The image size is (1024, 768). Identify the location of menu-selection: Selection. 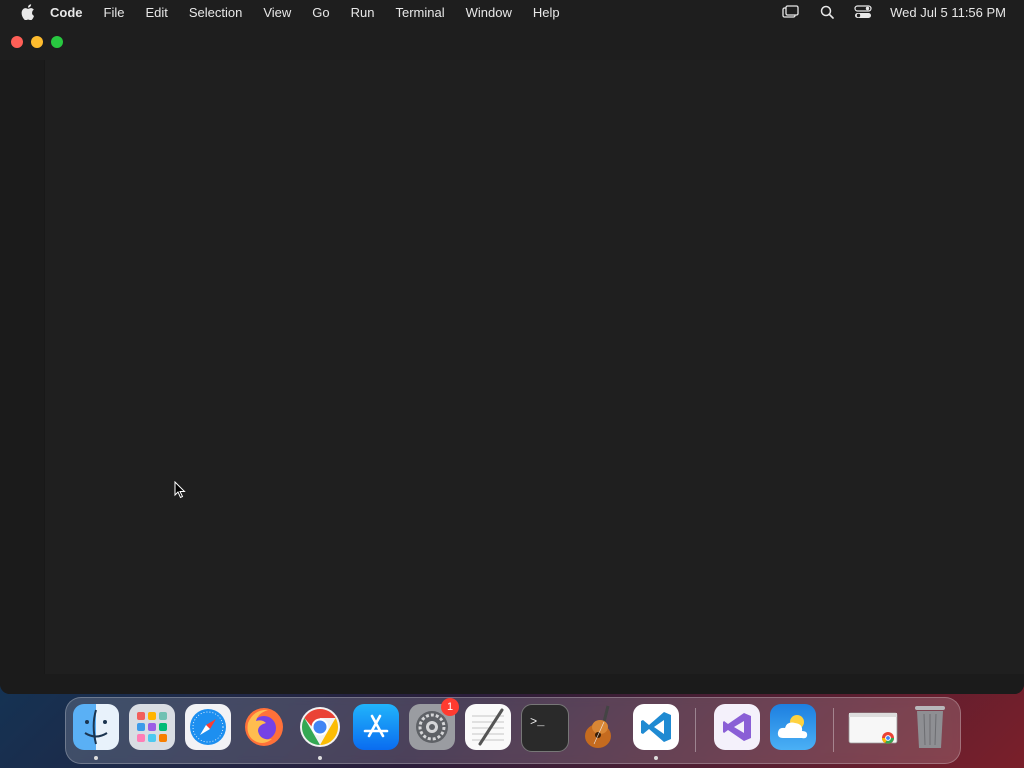
(215, 12).